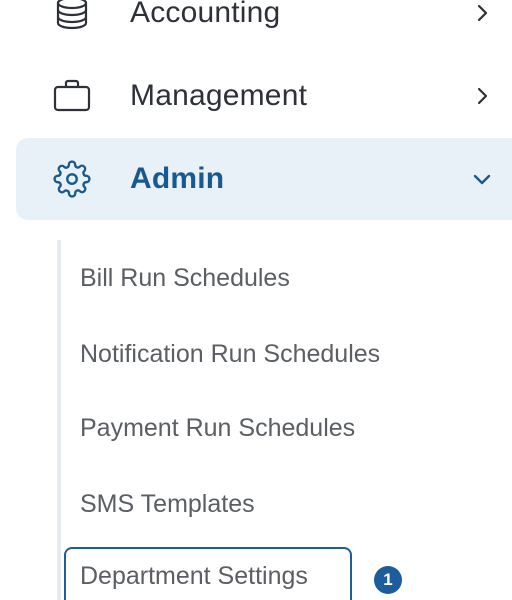  I want to click on chevron-down-icon, so click(482, 179).